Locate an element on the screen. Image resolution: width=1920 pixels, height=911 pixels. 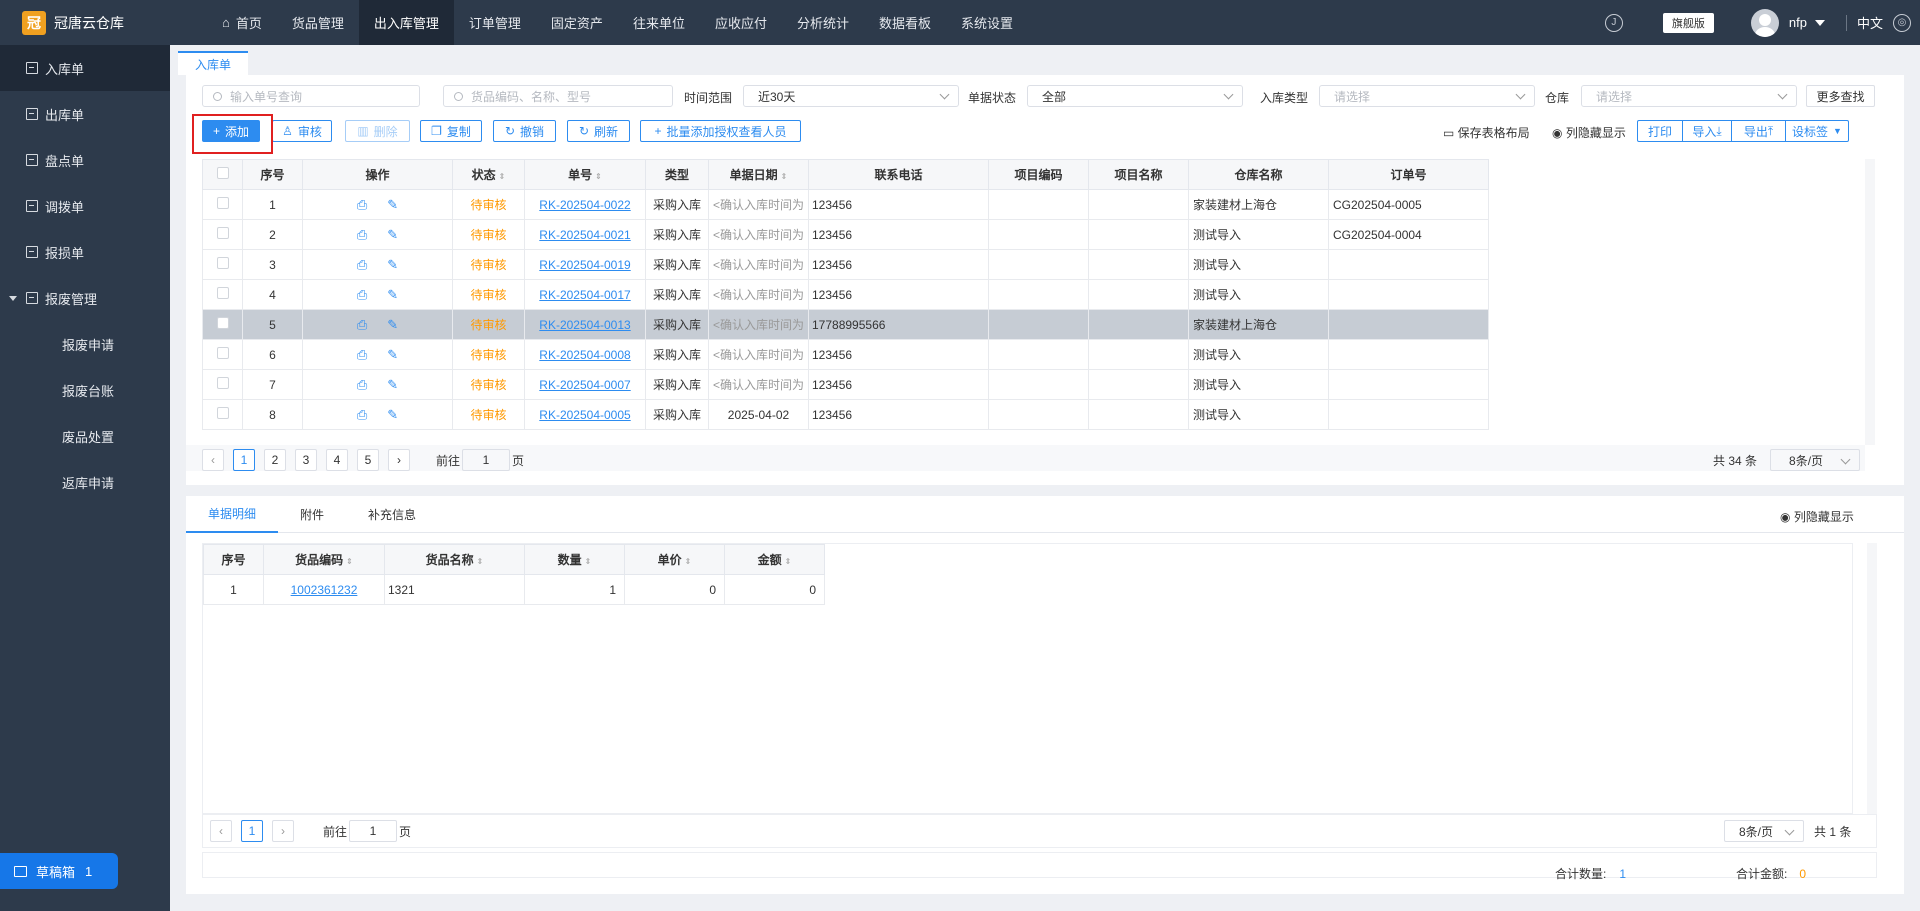
cell-code: RK-202504-0008 is located at coordinates (585, 354).